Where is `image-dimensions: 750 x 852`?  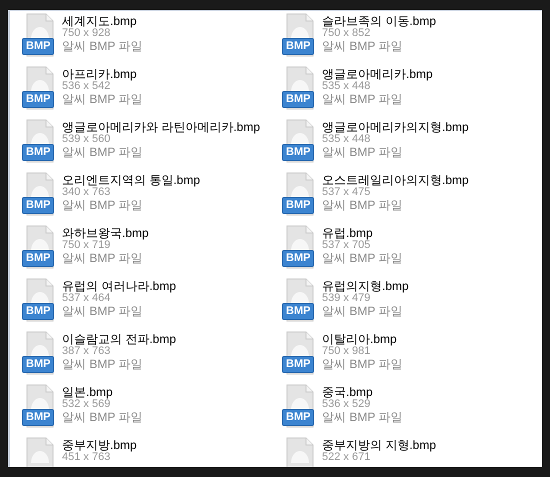 image-dimensions: 750 x 852 is located at coordinates (347, 33).